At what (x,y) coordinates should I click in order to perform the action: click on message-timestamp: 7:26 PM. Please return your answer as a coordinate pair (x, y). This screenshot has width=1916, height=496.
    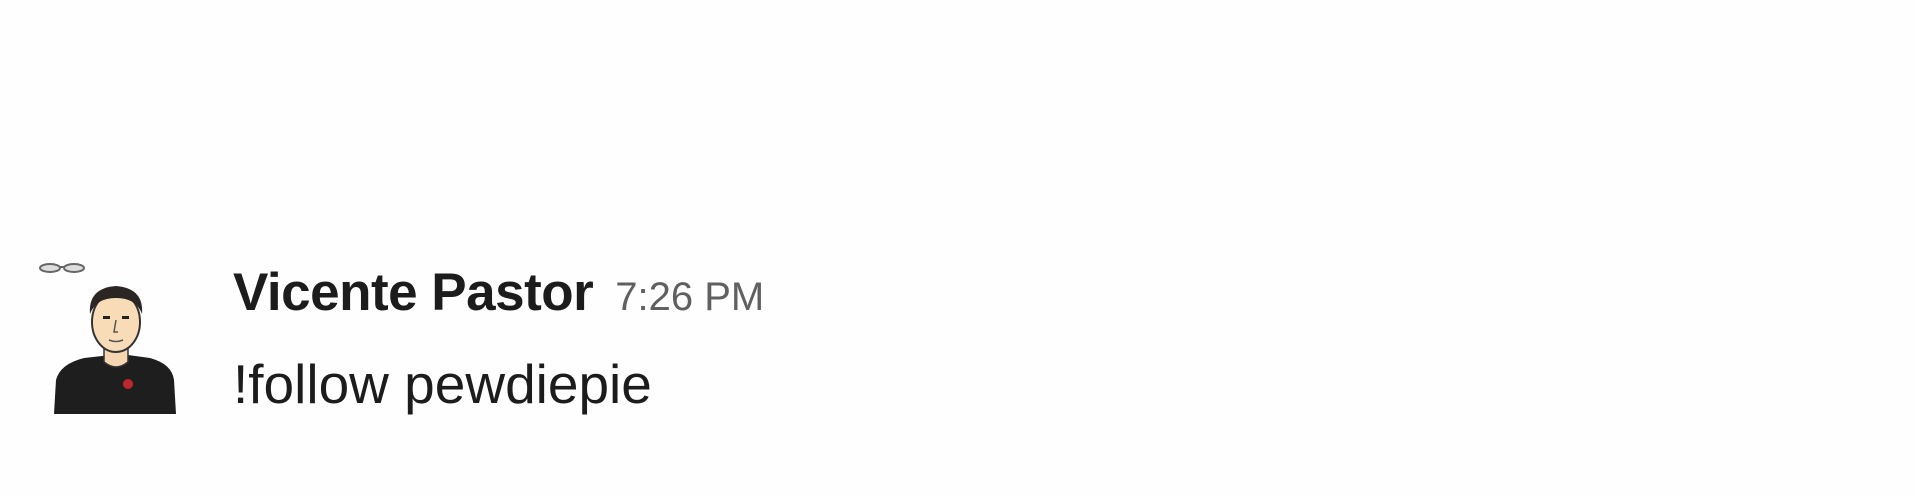
    Looking at the image, I should click on (689, 297).